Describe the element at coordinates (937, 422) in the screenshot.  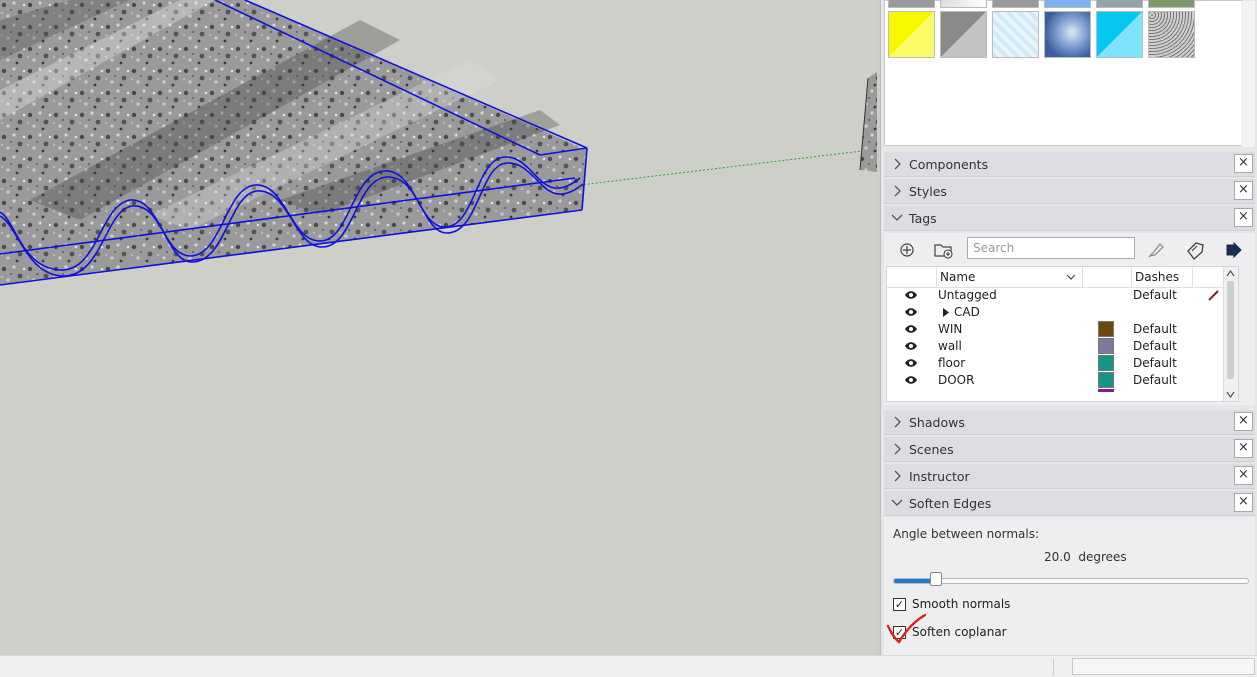
I see `panel-title: Shadows` at that location.